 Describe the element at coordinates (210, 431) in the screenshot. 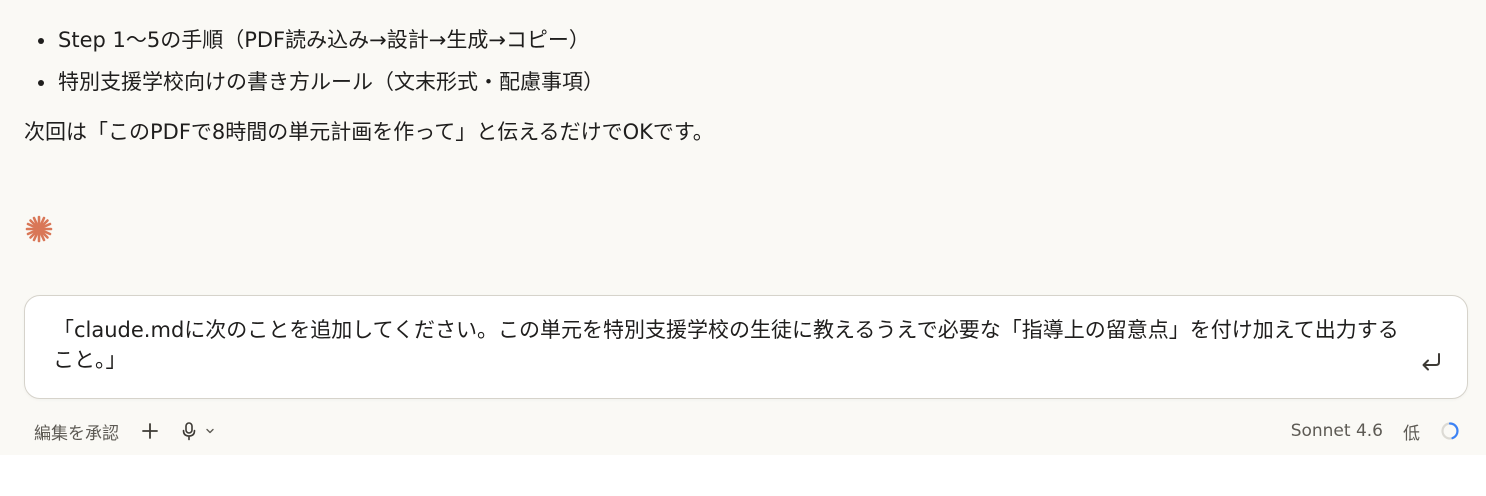

I see `chevron-down-icon` at that location.